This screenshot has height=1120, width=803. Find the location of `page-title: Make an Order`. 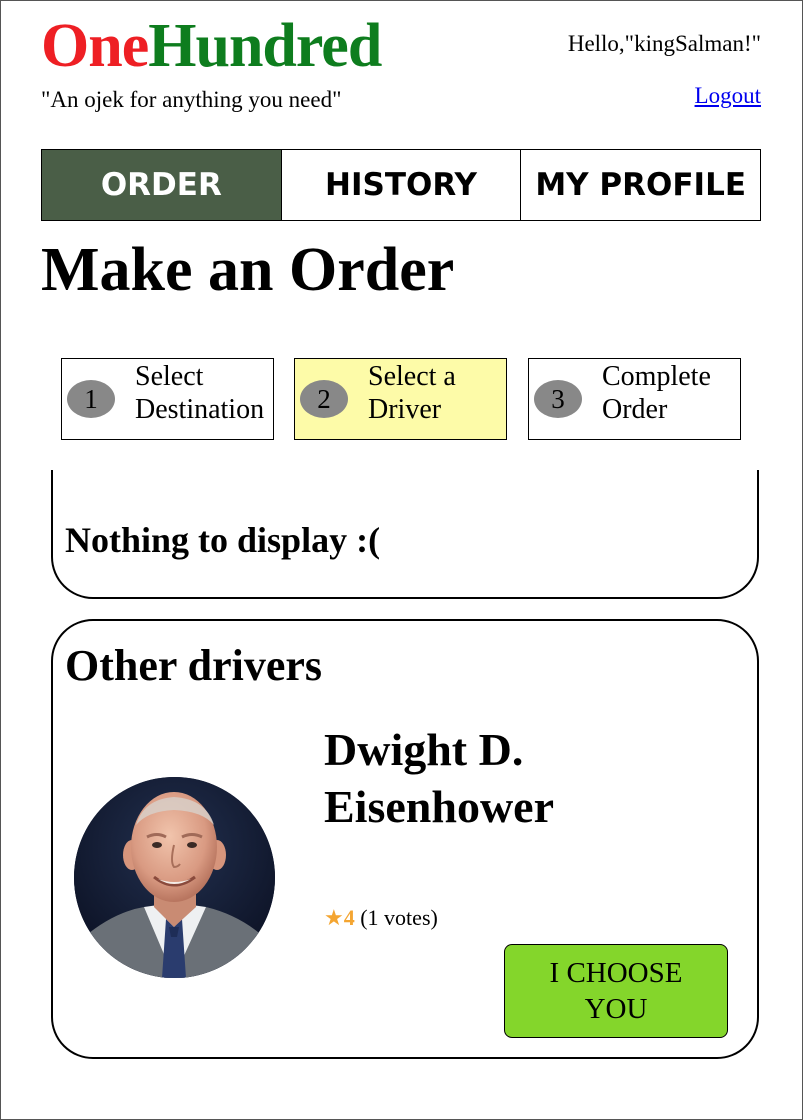

page-title: Make an Order is located at coordinates (248, 270).